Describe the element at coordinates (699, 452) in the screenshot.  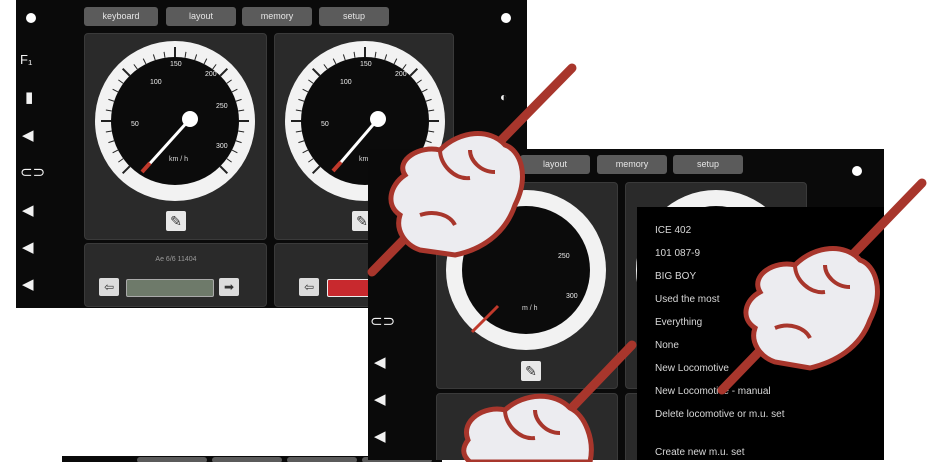
I see `menu-item-create-mu-set: Create new m.u. set` at that location.